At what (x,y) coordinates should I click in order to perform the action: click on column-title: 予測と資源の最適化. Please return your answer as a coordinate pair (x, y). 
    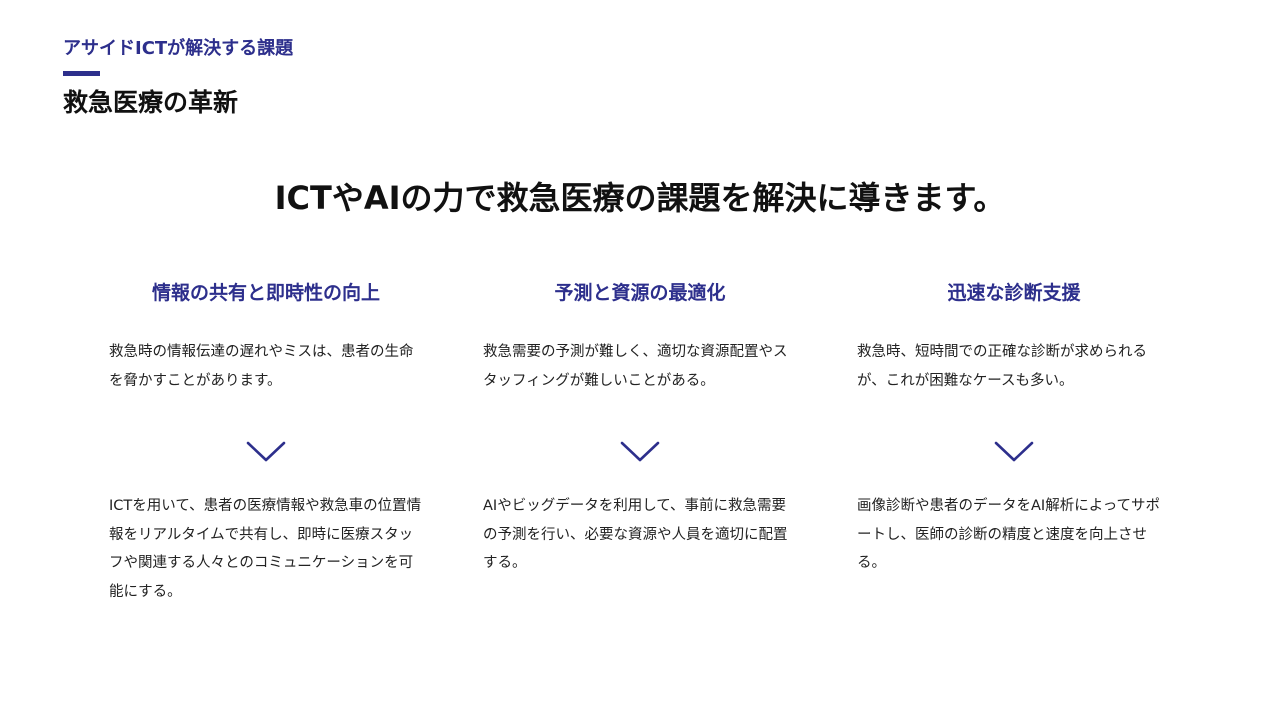
    Looking at the image, I should click on (640, 293).